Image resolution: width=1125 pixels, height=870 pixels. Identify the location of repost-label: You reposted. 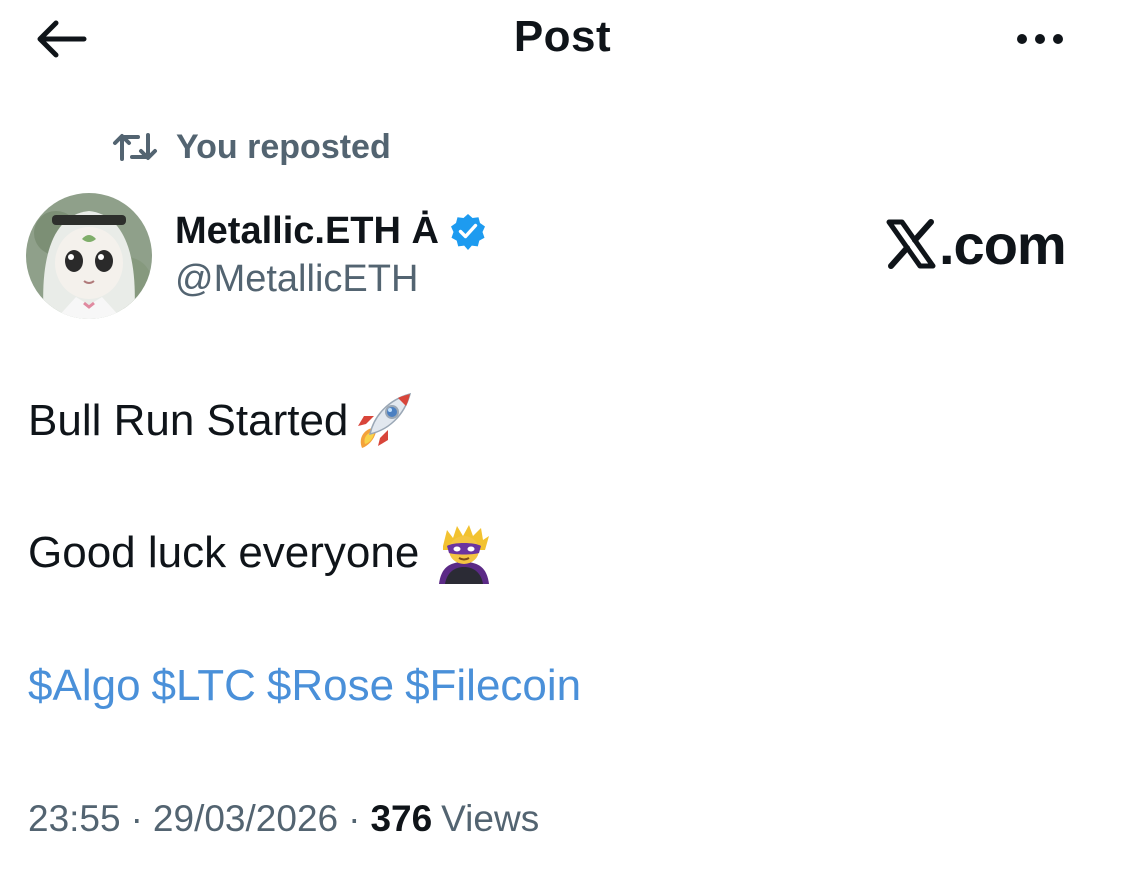
(283, 146).